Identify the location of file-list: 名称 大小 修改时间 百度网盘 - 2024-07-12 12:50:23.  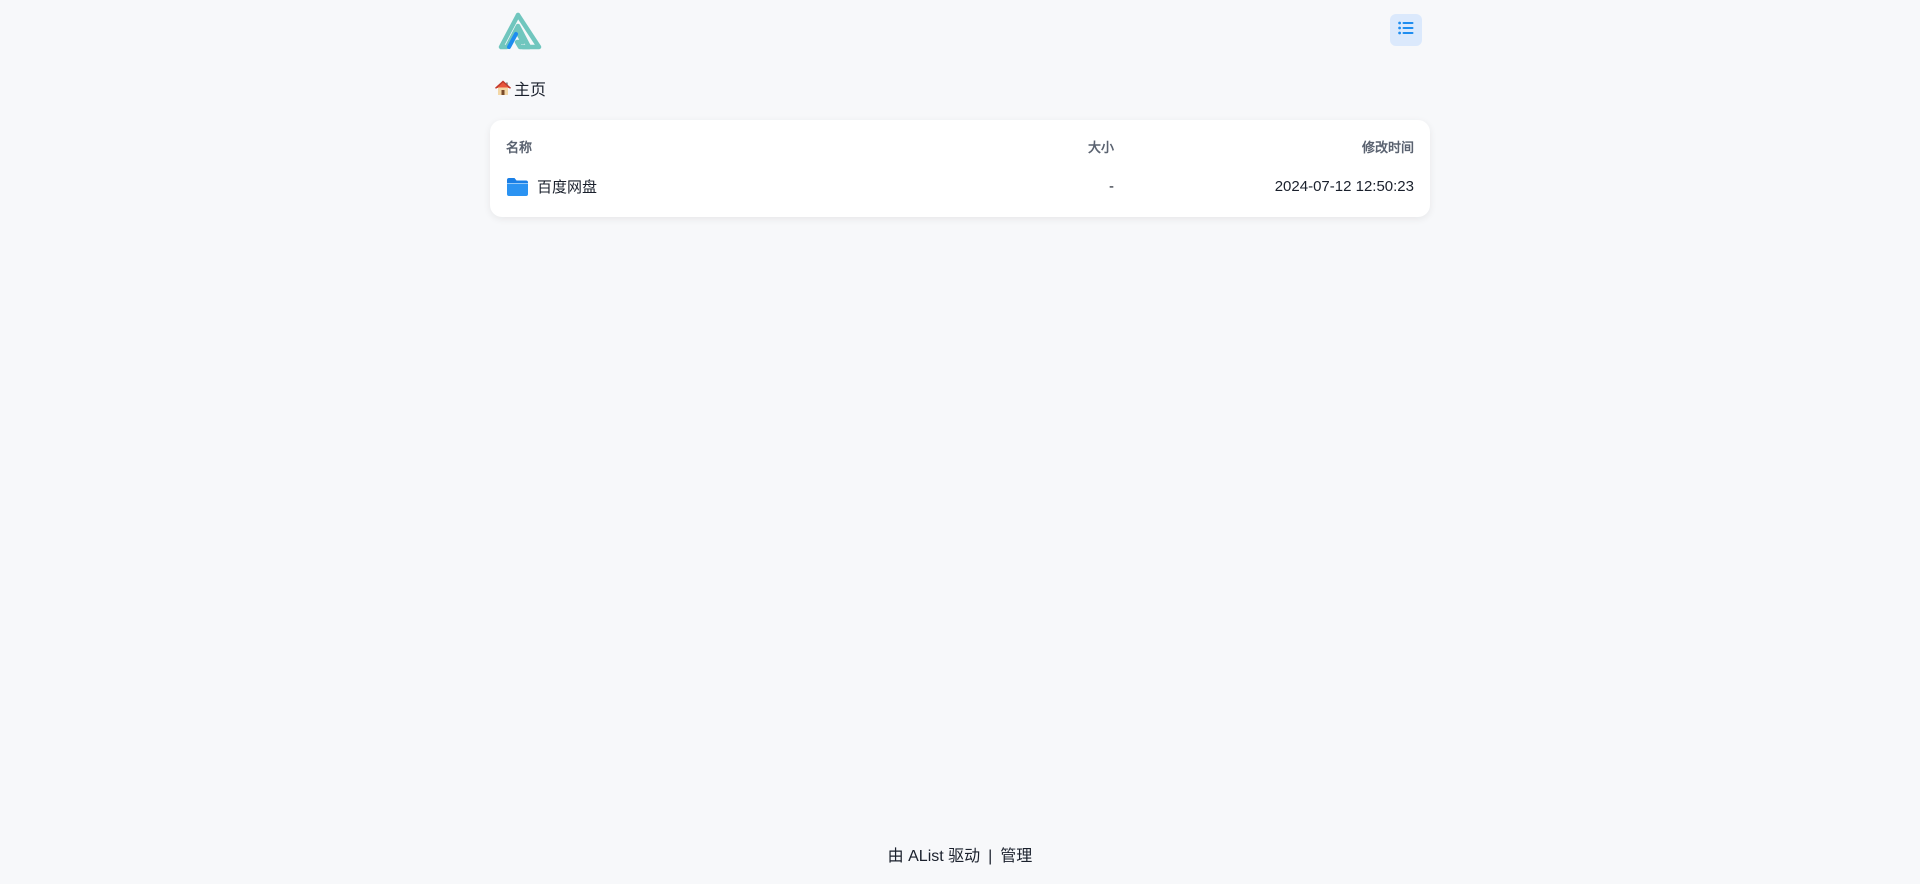
(960, 168).